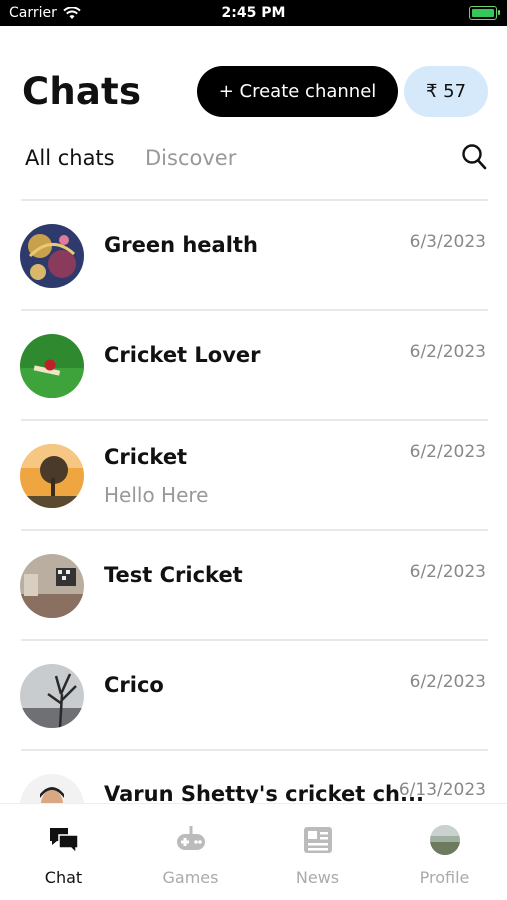 The image size is (507, 900). What do you see at coordinates (447, 242) in the screenshot?
I see `chat-date: 6/3/2023` at bounding box center [447, 242].